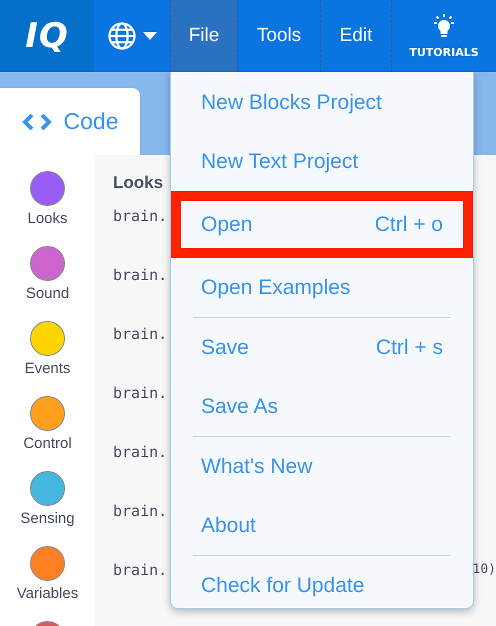 The height and width of the screenshot is (626, 496). What do you see at coordinates (47, 518) in the screenshot?
I see `category-label: Sensing` at bounding box center [47, 518].